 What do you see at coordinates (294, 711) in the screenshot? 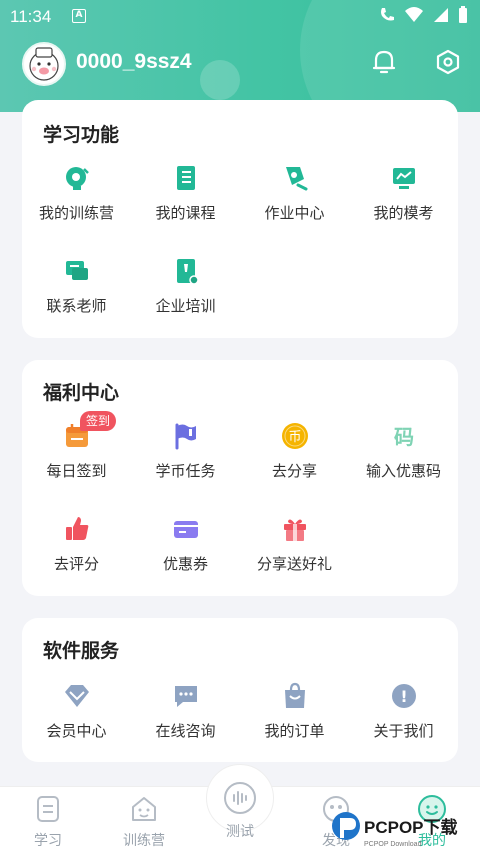
I see `grid-item-my-orders: 我的订单` at bounding box center [294, 711].